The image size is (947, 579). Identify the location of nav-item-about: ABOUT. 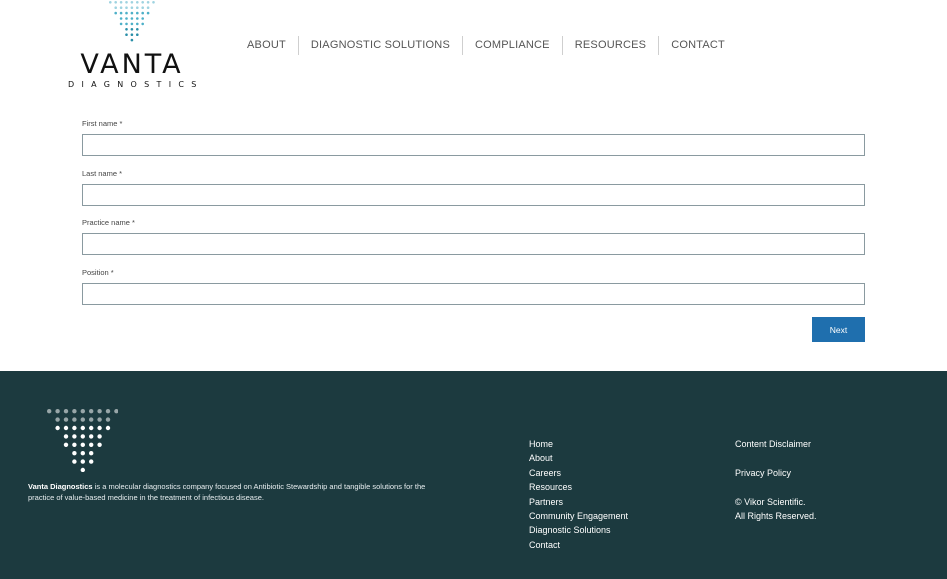
(266, 45).